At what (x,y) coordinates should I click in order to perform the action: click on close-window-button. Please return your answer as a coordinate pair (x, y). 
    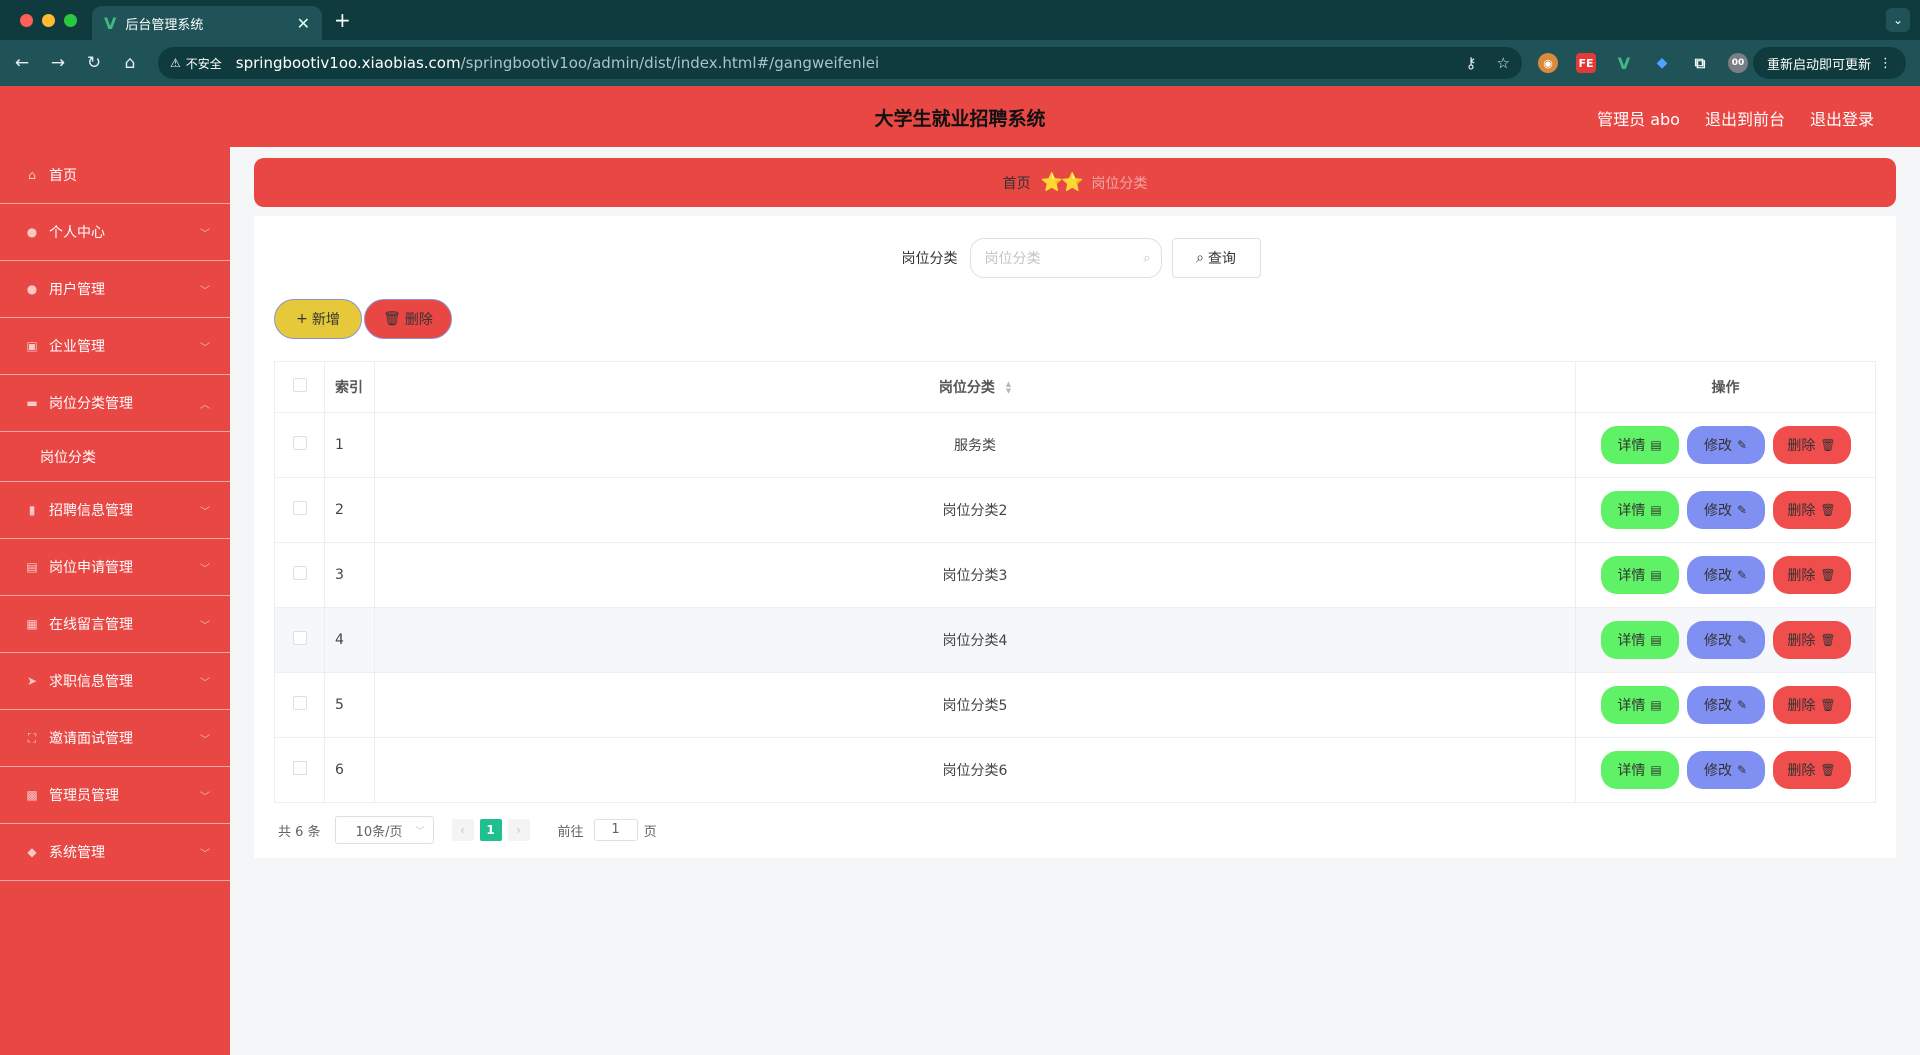
    Looking at the image, I should click on (26, 20).